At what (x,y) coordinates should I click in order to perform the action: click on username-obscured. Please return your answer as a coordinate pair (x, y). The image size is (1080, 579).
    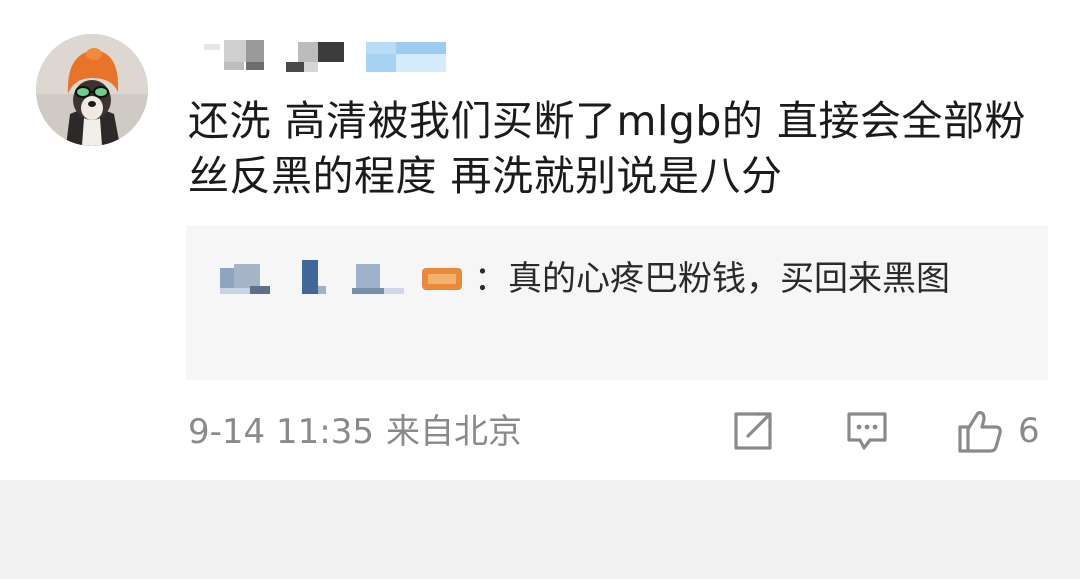
    Looking at the image, I should click on (321, 56).